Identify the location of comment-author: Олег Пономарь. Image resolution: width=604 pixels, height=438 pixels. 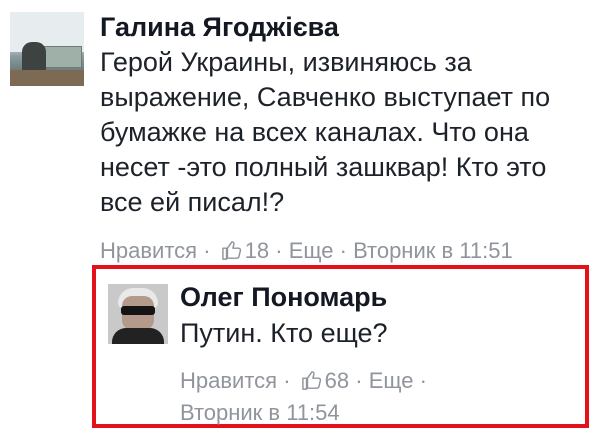
(283, 297).